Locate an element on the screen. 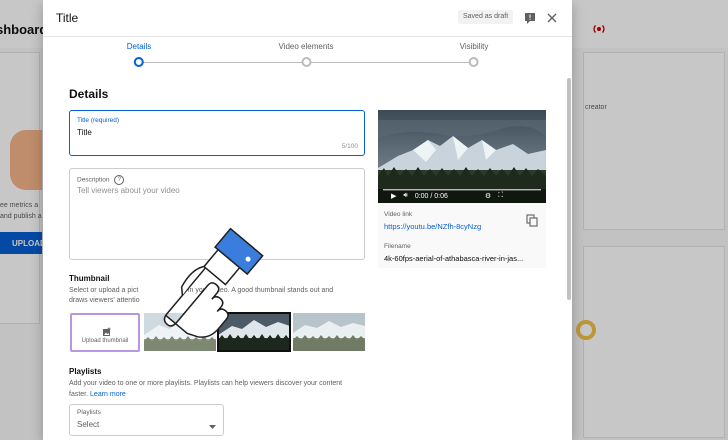 This screenshot has height=440, width=728. dialog-header: Title Saved as draft is located at coordinates (307, 18).